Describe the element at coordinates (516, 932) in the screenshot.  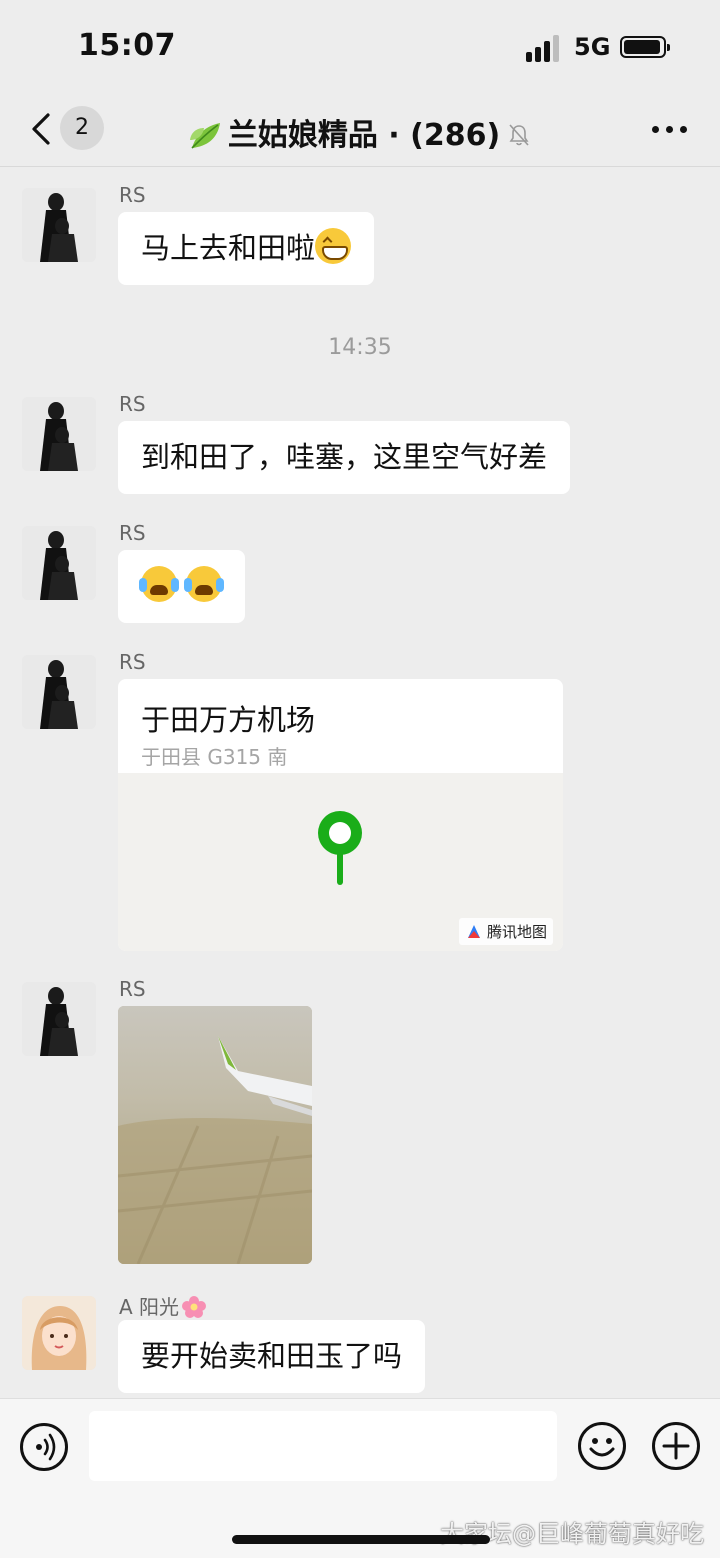
I see `map-brand-text: 腾讯地图` at that location.